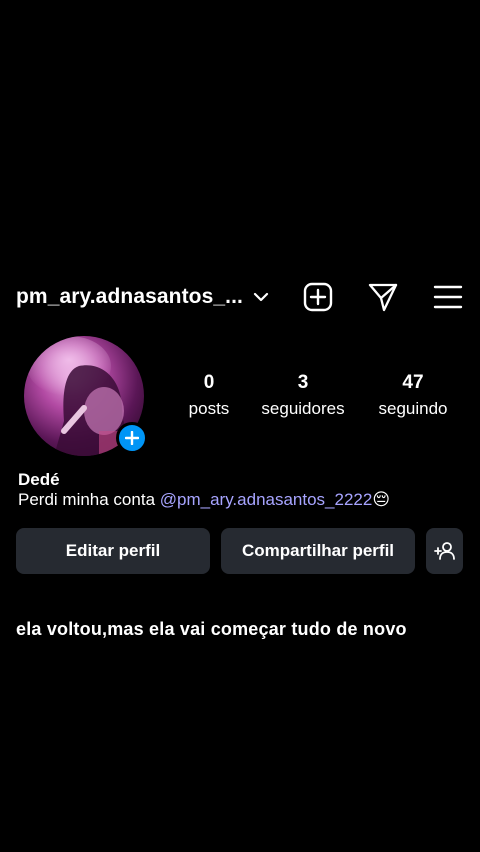 The width and height of the screenshot is (480, 852). Describe the element at coordinates (413, 382) in the screenshot. I see `stat-following-value: 47` at that location.